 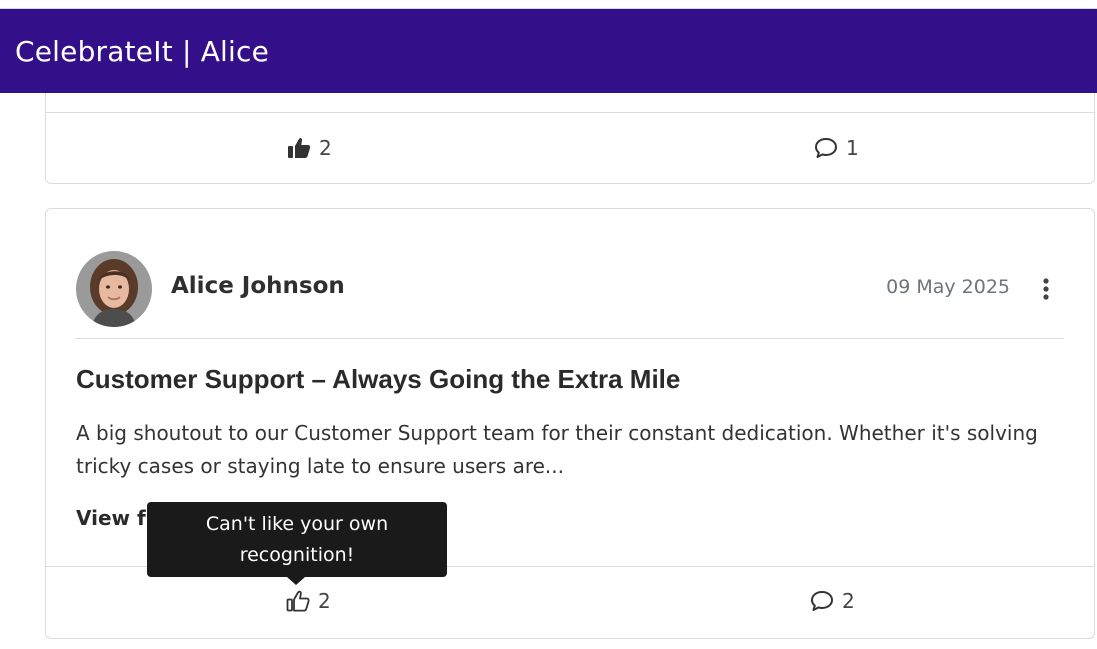 What do you see at coordinates (548, 4) in the screenshot?
I see `window-top-edge` at bounding box center [548, 4].